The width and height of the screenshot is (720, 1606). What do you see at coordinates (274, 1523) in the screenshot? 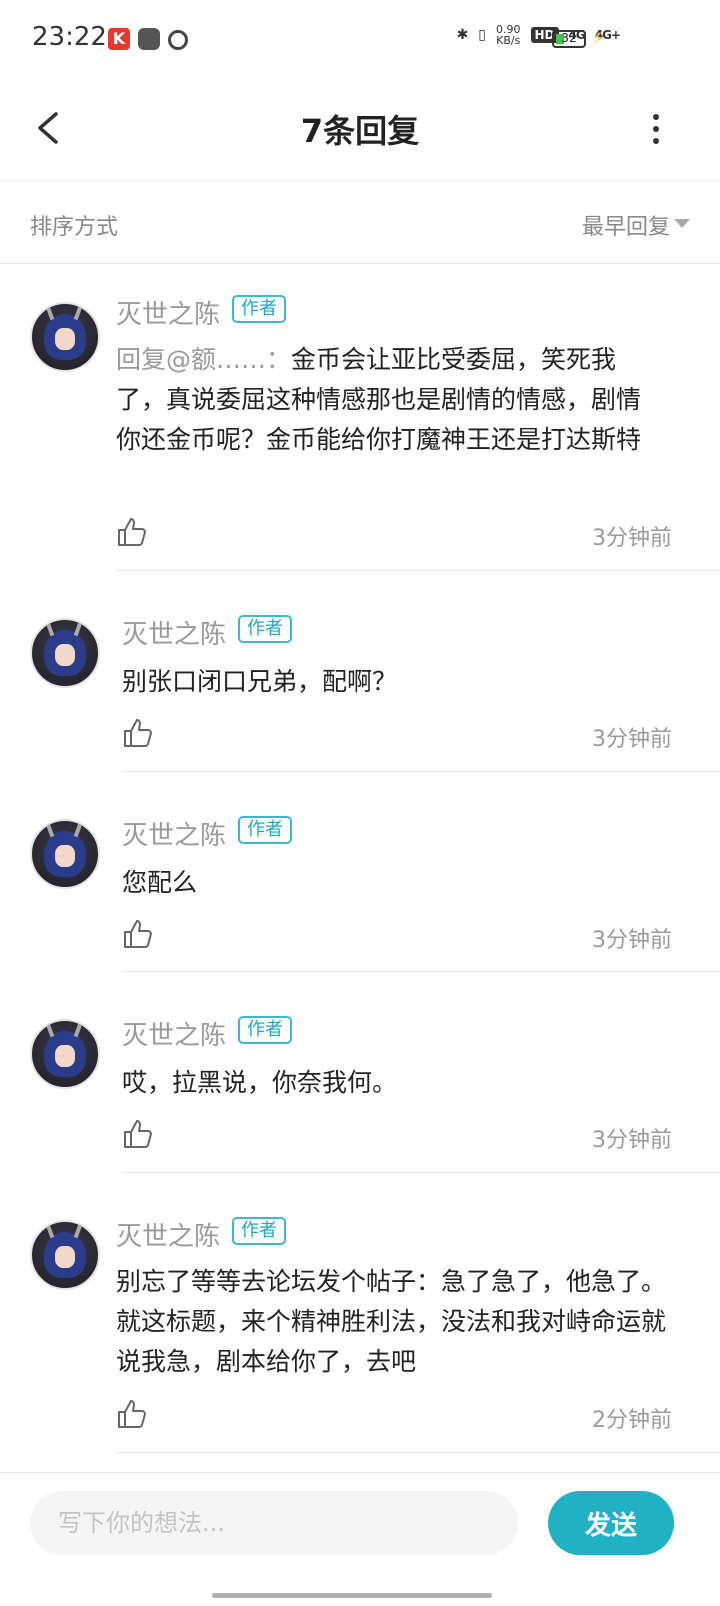
I see `reply-input` at bounding box center [274, 1523].